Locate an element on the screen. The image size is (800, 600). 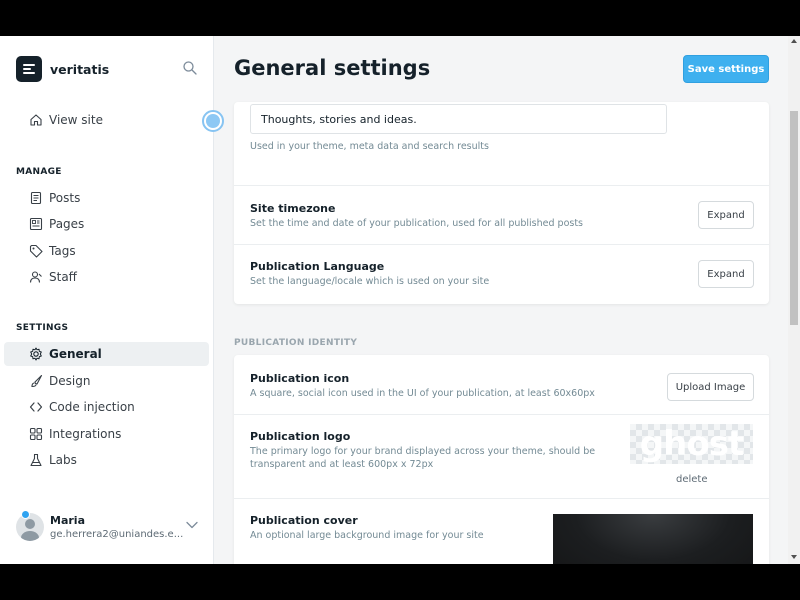
search-icon is located at coordinates (190, 68).